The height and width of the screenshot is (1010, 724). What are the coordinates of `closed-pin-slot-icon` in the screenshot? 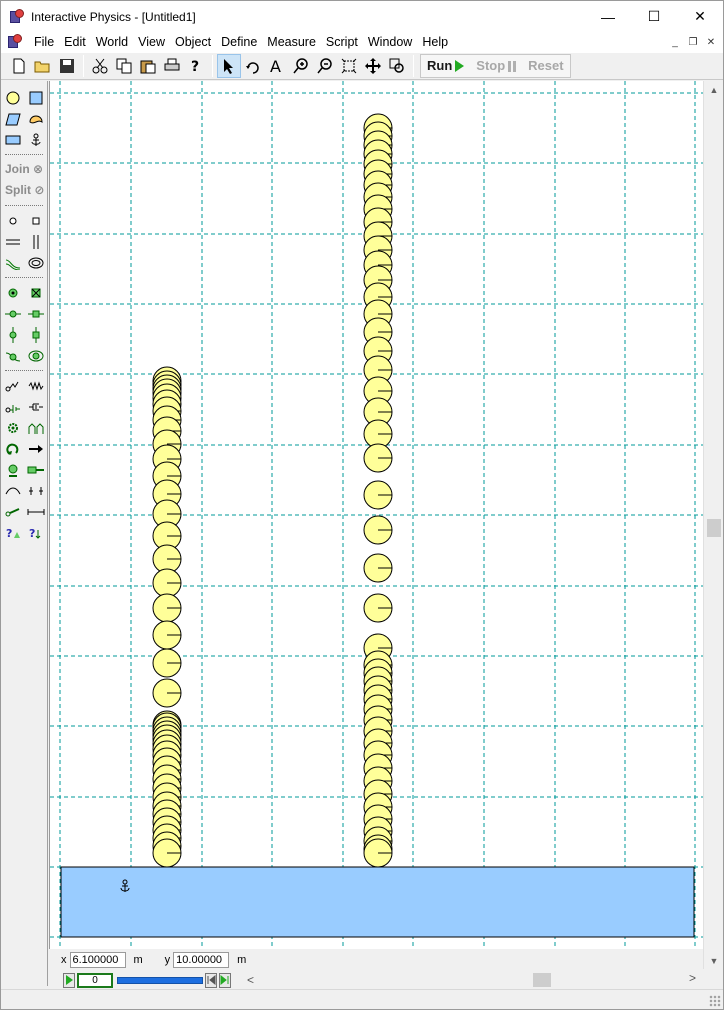 It's located at (36, 356).